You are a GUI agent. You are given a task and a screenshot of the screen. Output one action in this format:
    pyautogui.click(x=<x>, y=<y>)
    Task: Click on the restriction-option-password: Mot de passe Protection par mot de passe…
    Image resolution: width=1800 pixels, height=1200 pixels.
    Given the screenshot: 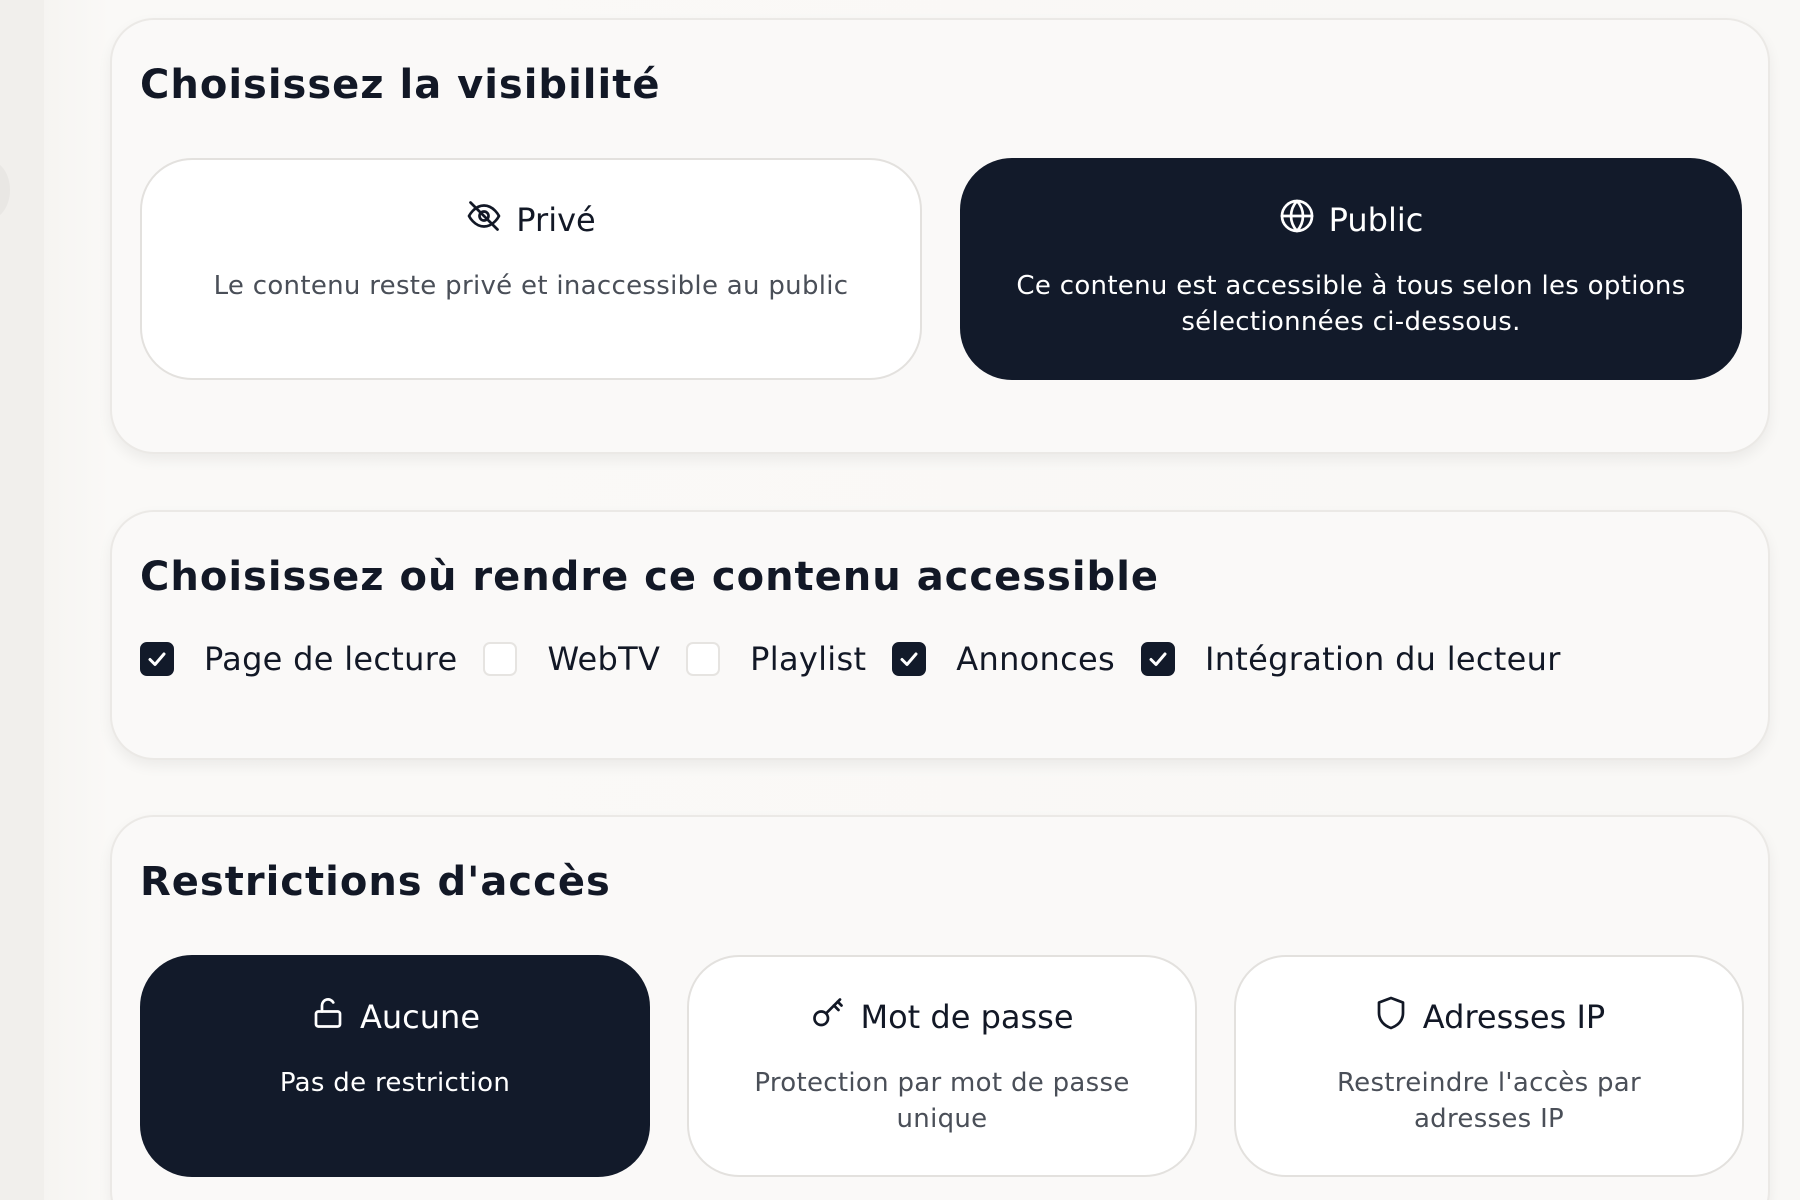 What is the action you would take?
    pyautogui.click(x=942, y=1066)
    